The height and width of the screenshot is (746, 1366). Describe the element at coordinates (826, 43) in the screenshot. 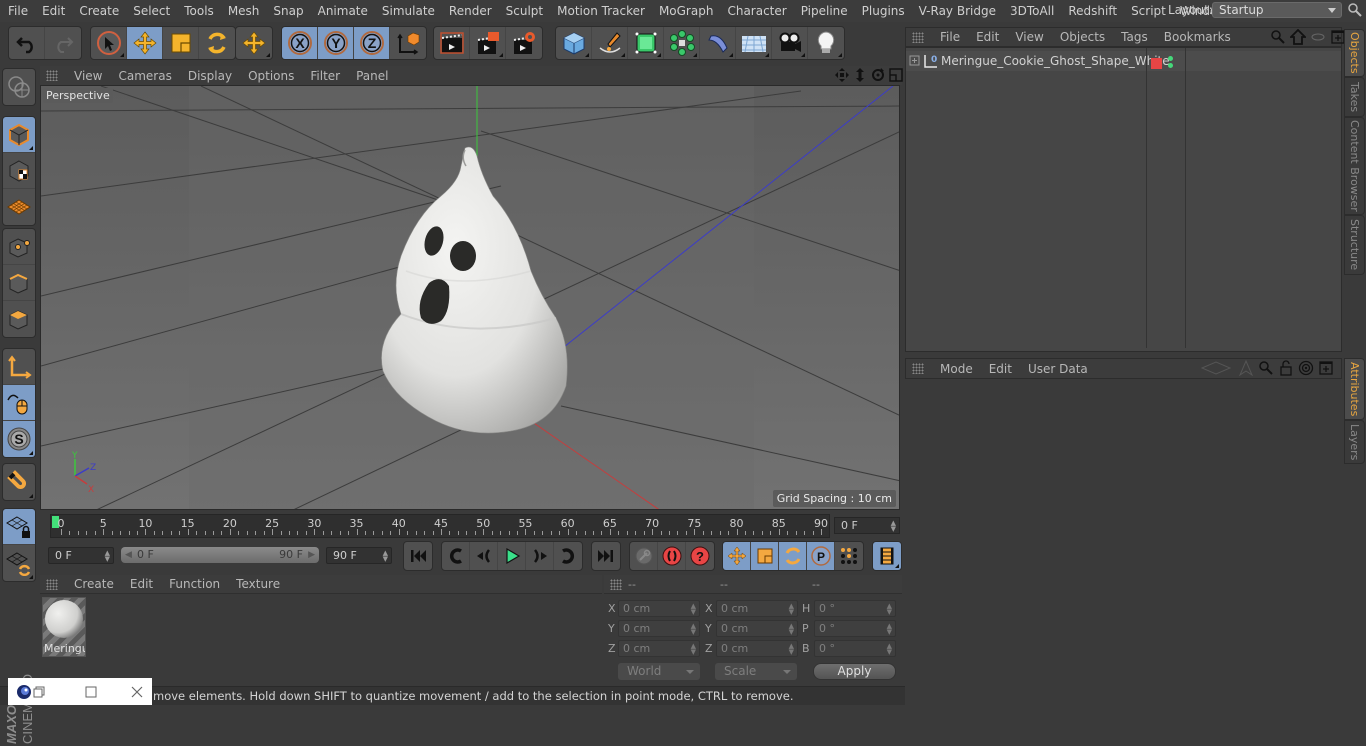

I see `light-button` at that location.